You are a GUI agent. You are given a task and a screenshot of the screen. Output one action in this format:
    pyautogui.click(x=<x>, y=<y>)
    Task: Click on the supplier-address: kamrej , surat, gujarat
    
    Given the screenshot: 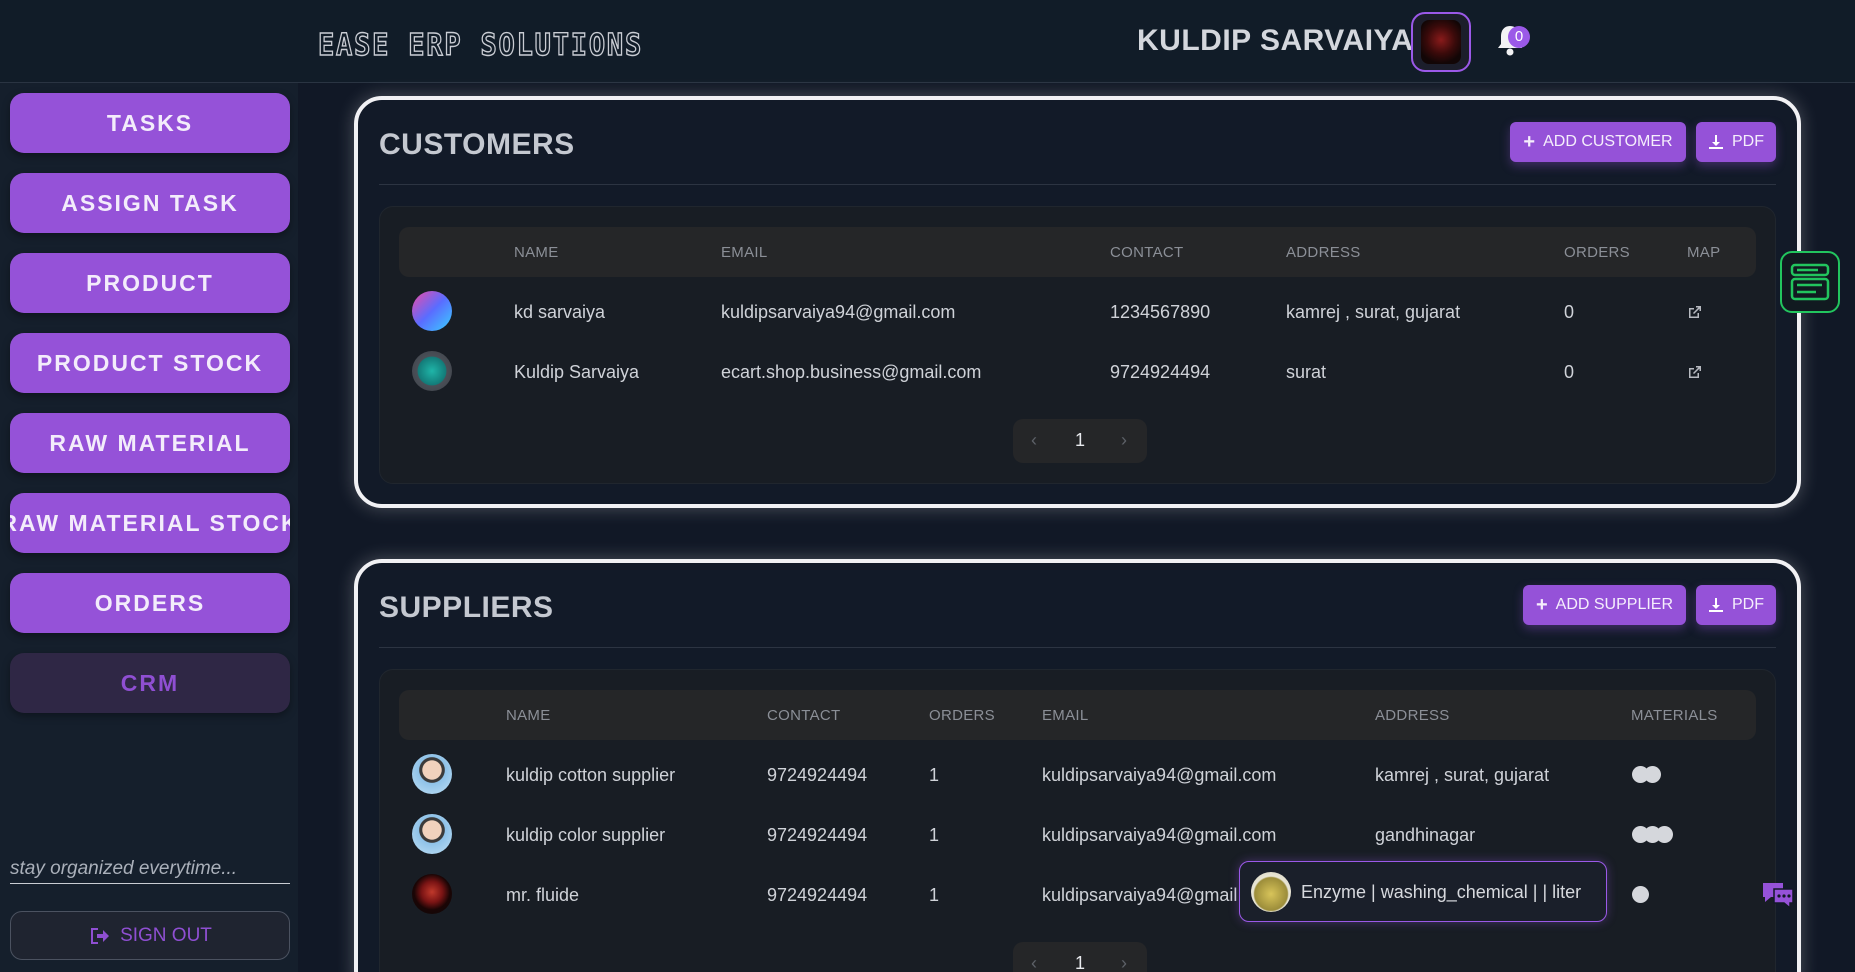 What is the action you would take?
    pyautogui.click(x=1462, y=775)
    